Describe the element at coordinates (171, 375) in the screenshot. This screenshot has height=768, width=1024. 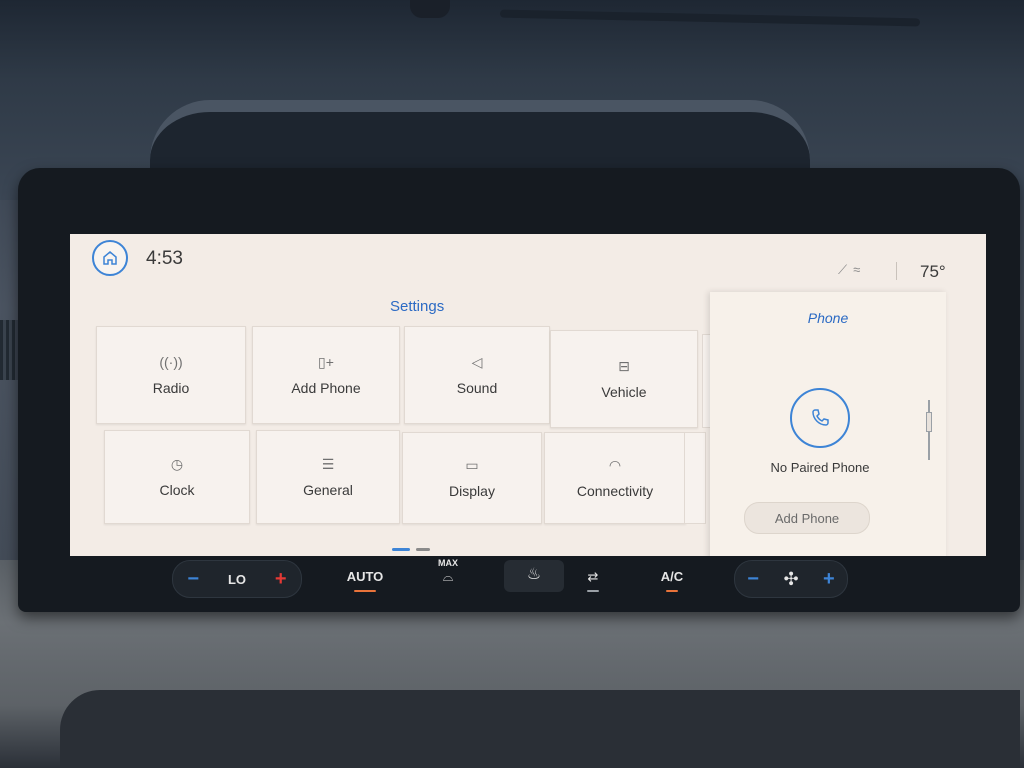
I see `settings-tile-radio: ((·)) Radio` at that location.